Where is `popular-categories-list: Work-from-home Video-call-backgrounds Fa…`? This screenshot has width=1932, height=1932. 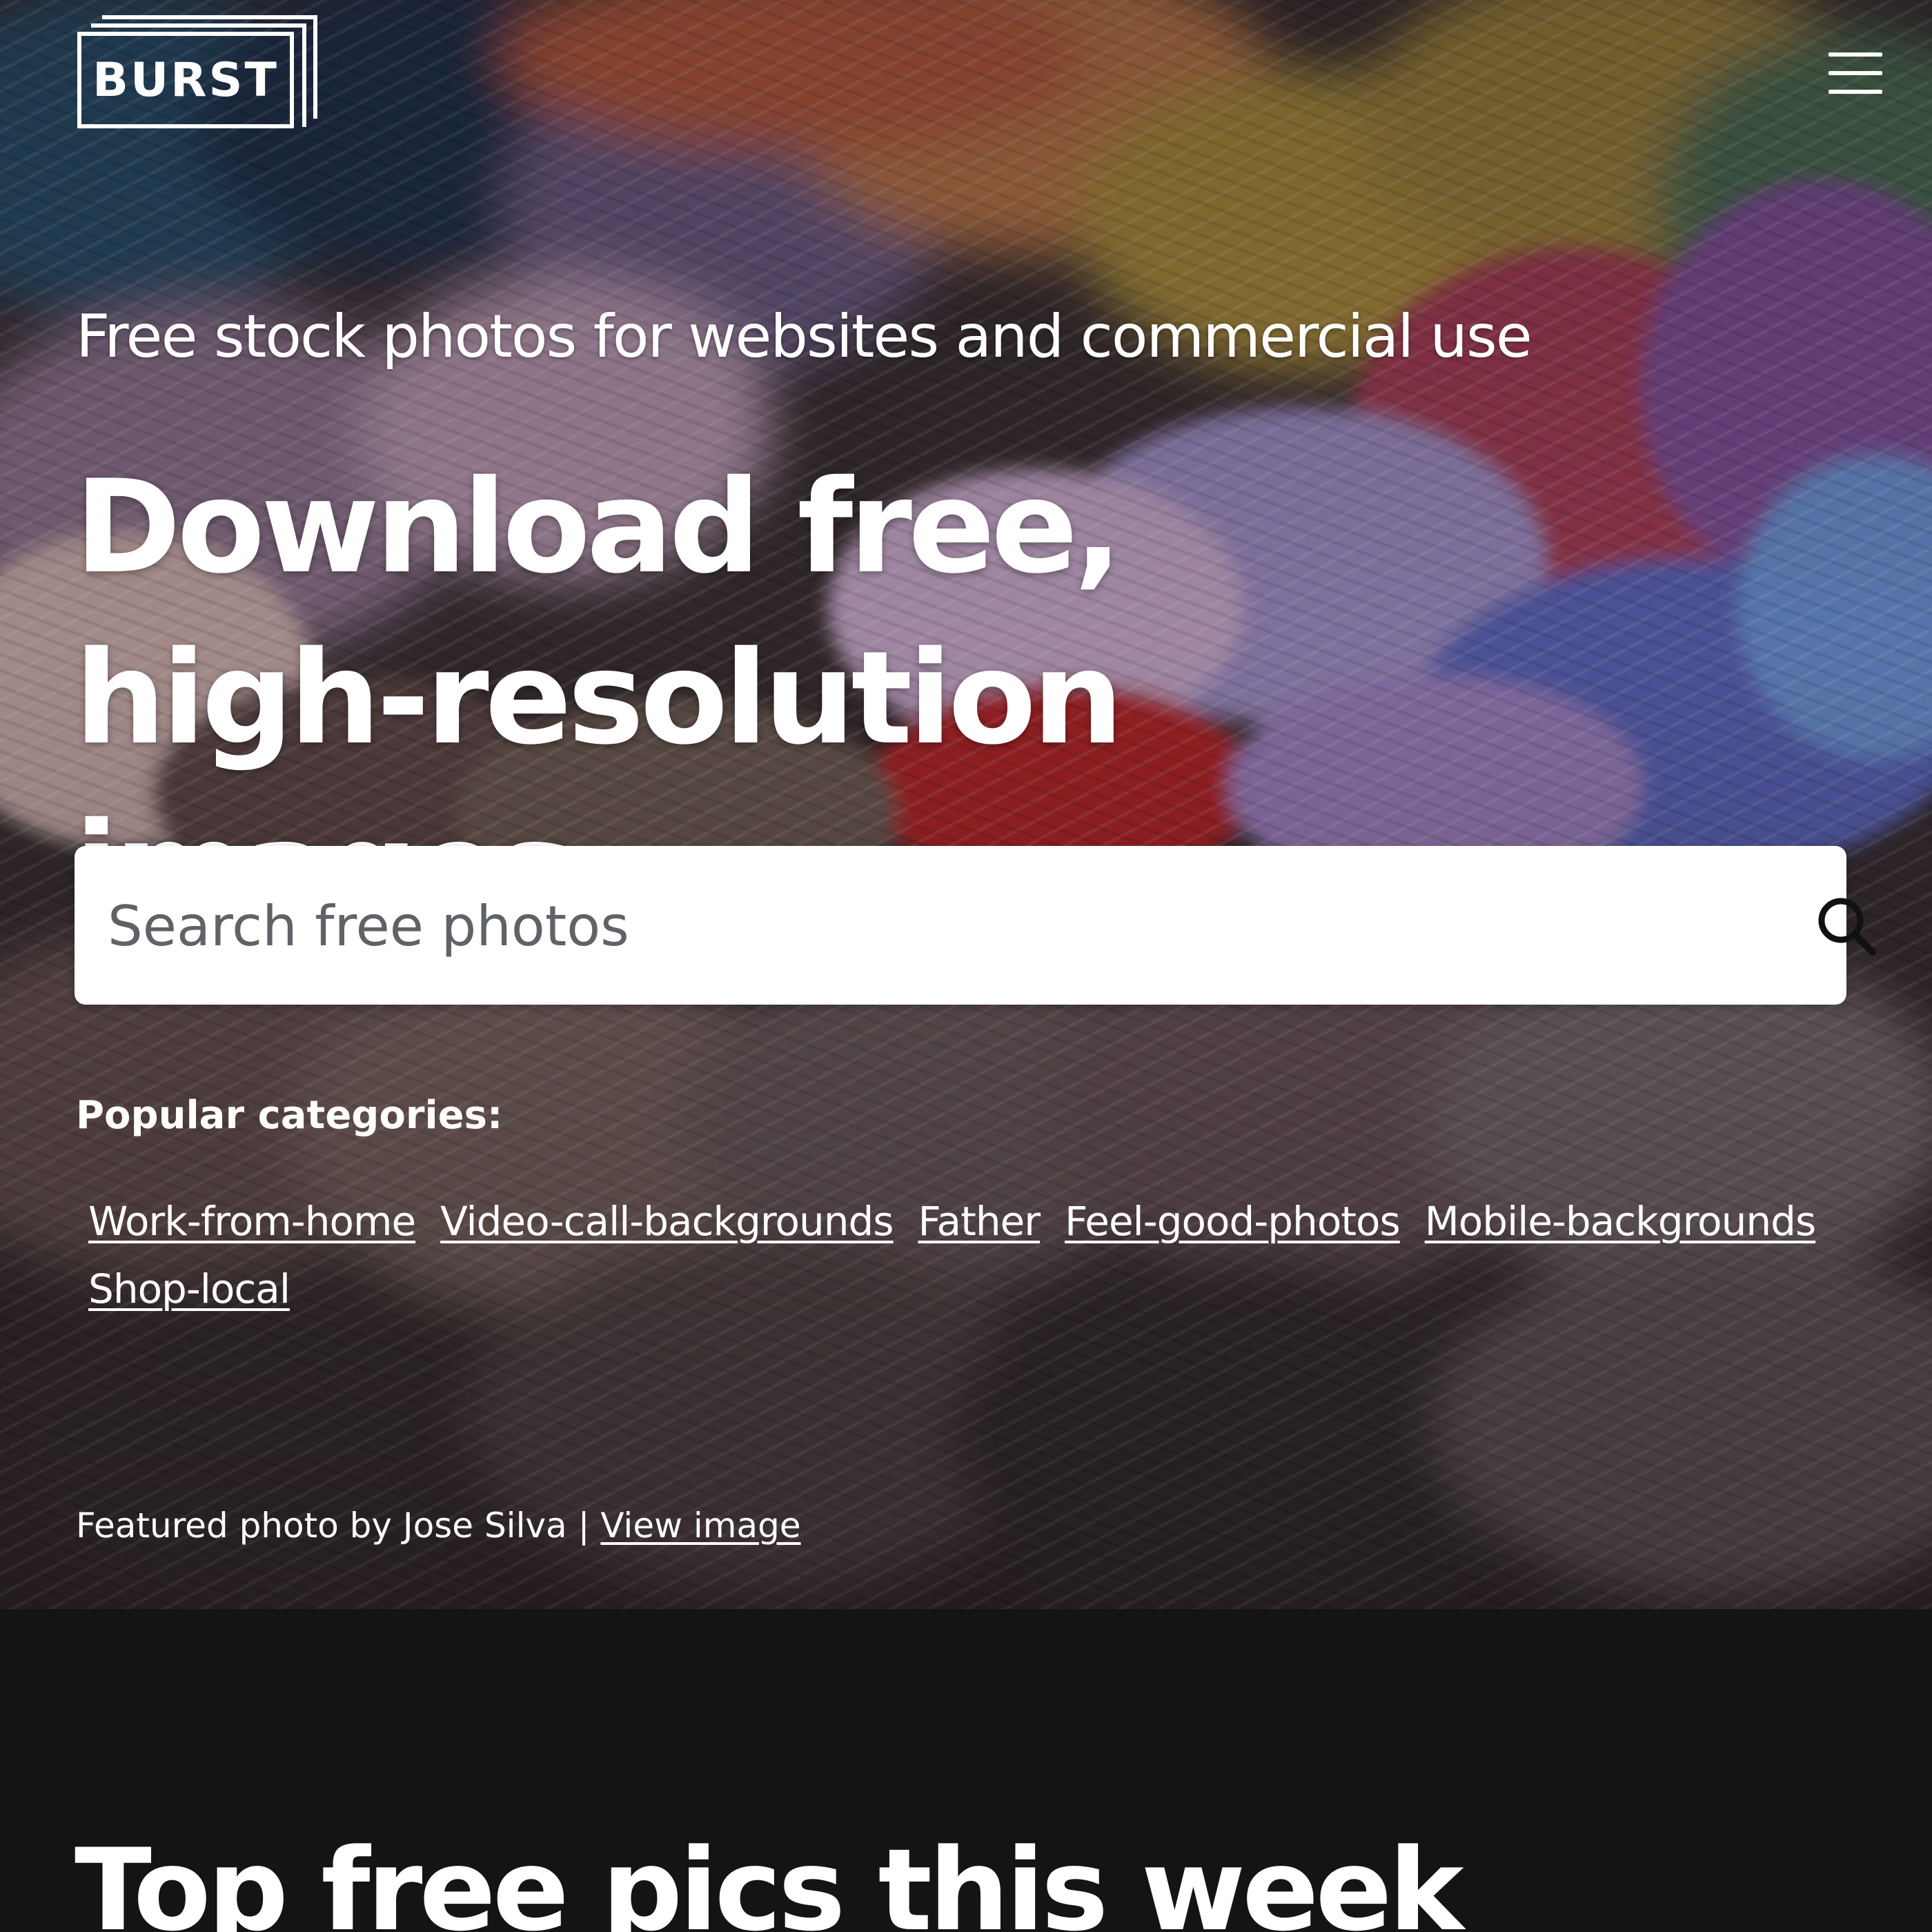 popular-categories-list: Work-from-home Video-call-backgrounds Fa… is located at coordinates (966, 1255).